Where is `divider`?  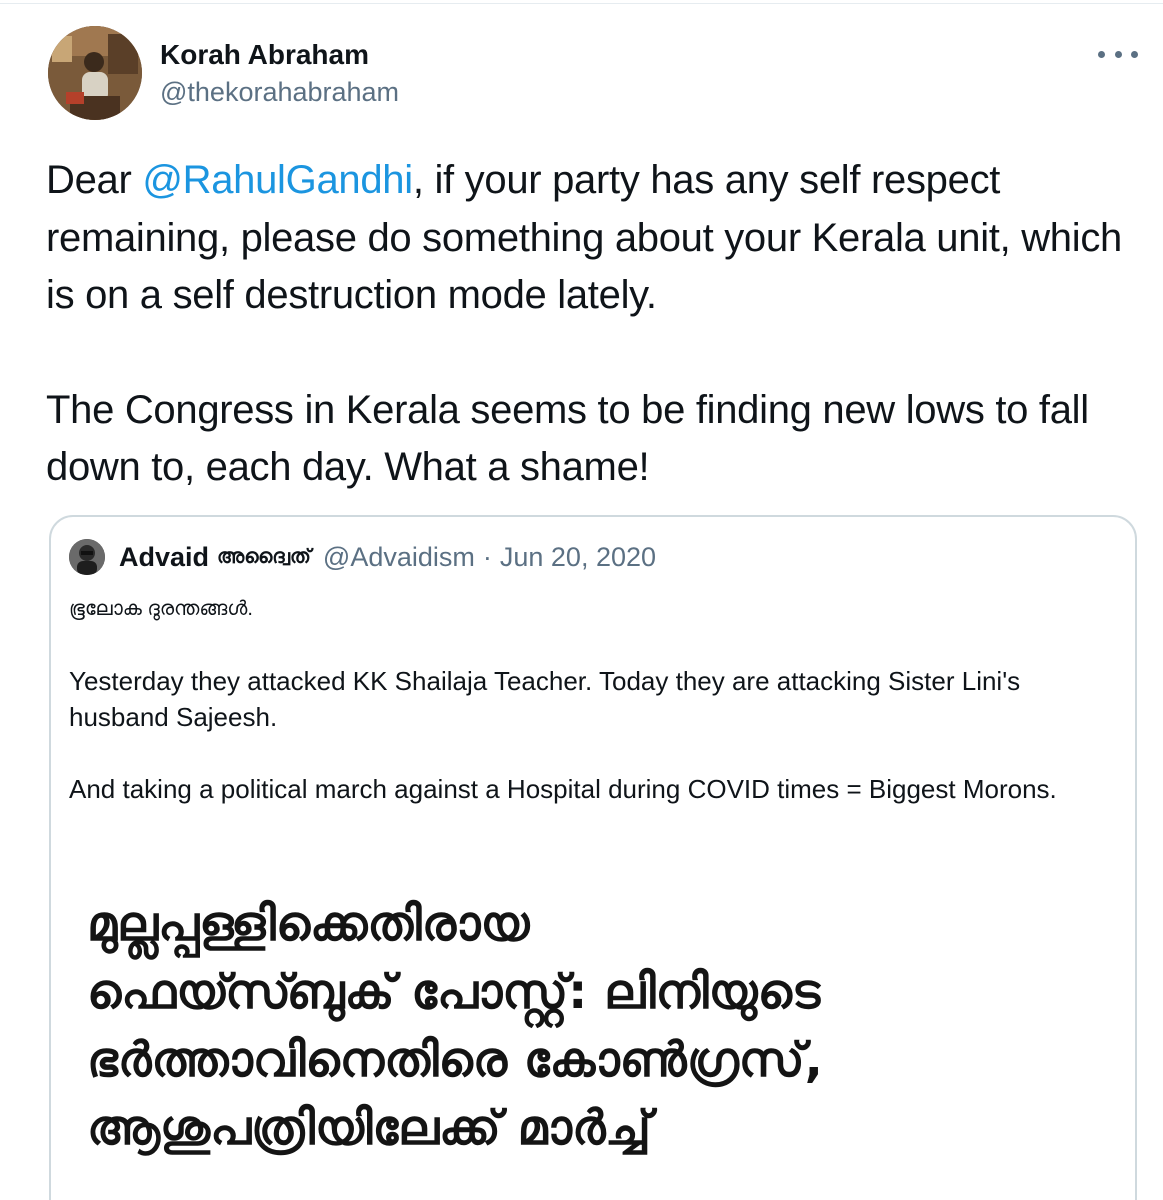 divider is located at coordinates (581, 3).